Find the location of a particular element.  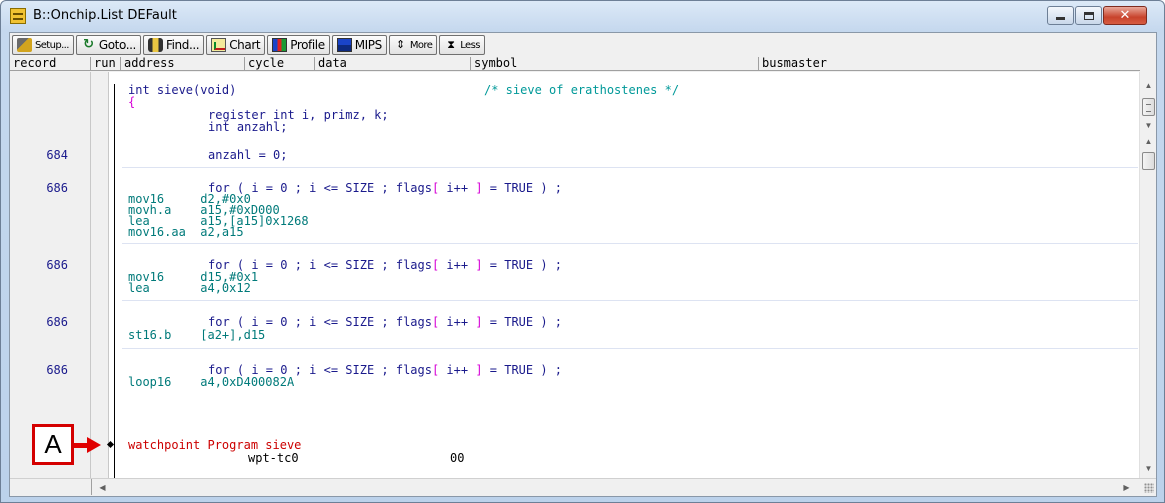

less-icon: ⧗ is located at coordinates (451, 44).